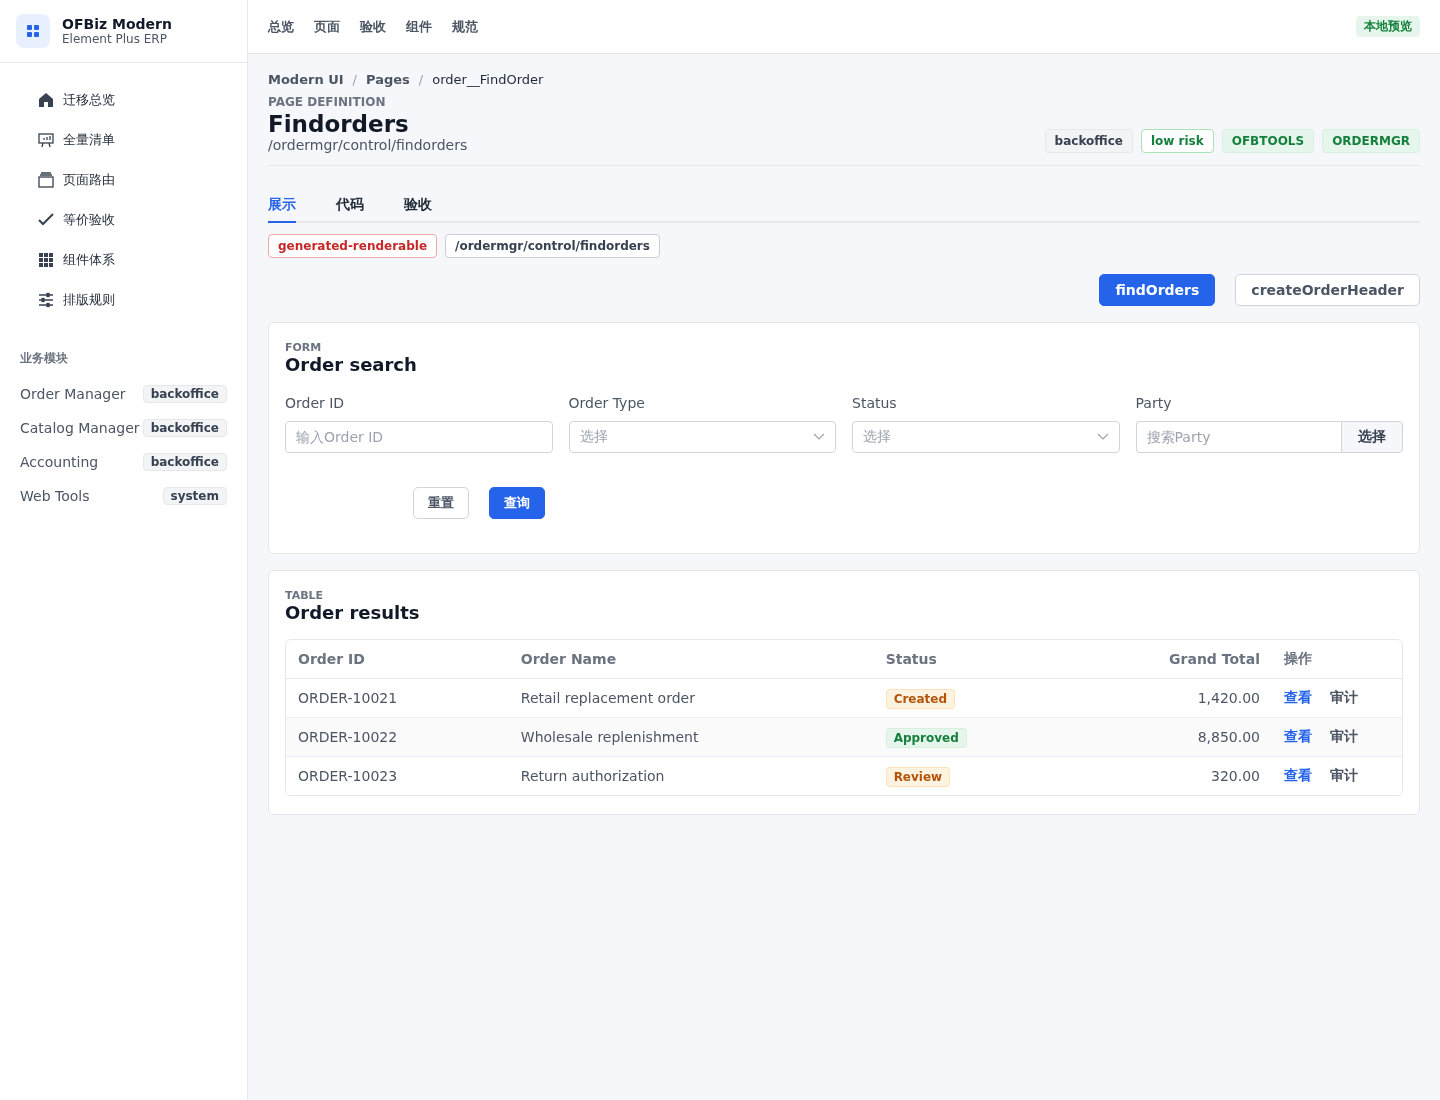 The width and height of the screenshot is (1440, 1100). What do you see at coordinates (142, 180) in the screenshot?
I see `sidebar-item: 页面路由` at bounding box center [142, 180].